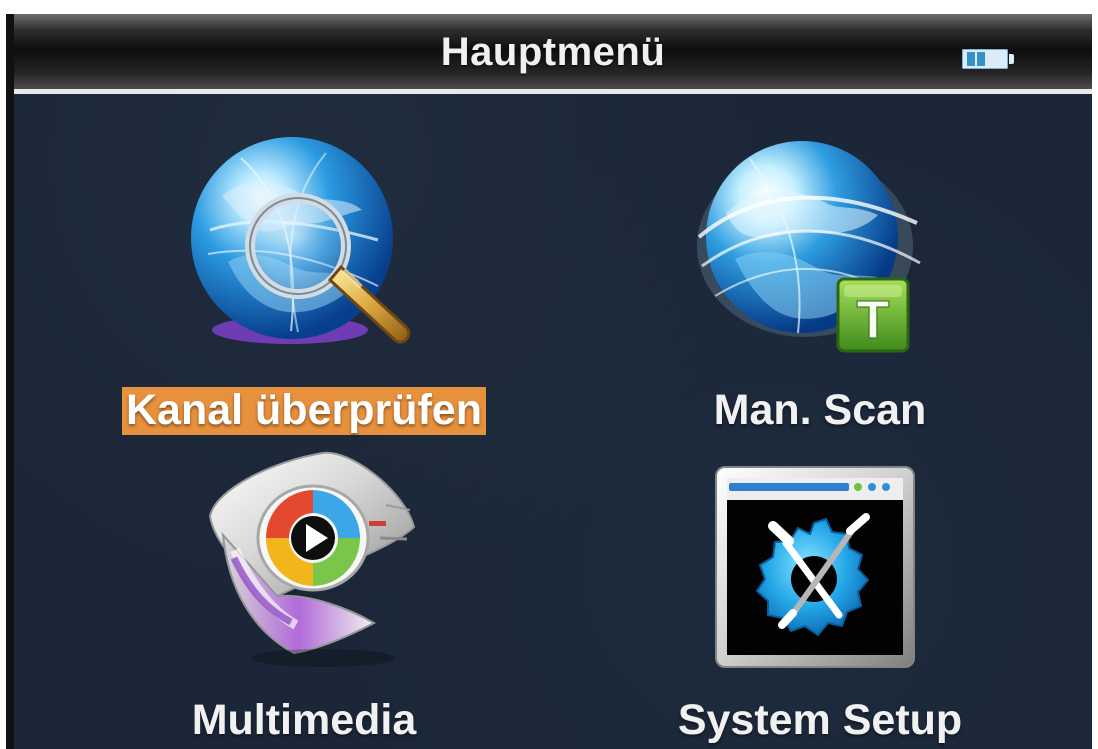 The height and width of the screenshot is (749, 1098). I want to click on battery-icon, so click(988, 59).